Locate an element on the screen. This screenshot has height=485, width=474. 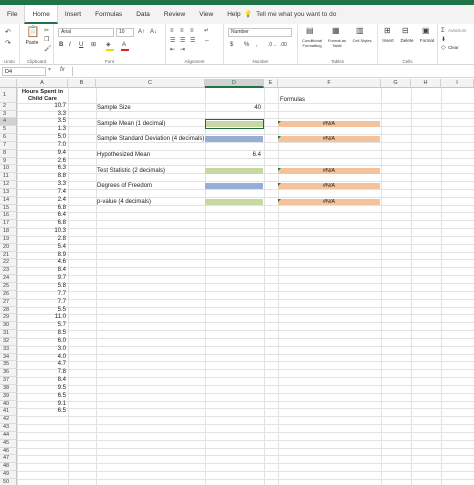
row-header-29: 29 is located at coordinates (8, 318).